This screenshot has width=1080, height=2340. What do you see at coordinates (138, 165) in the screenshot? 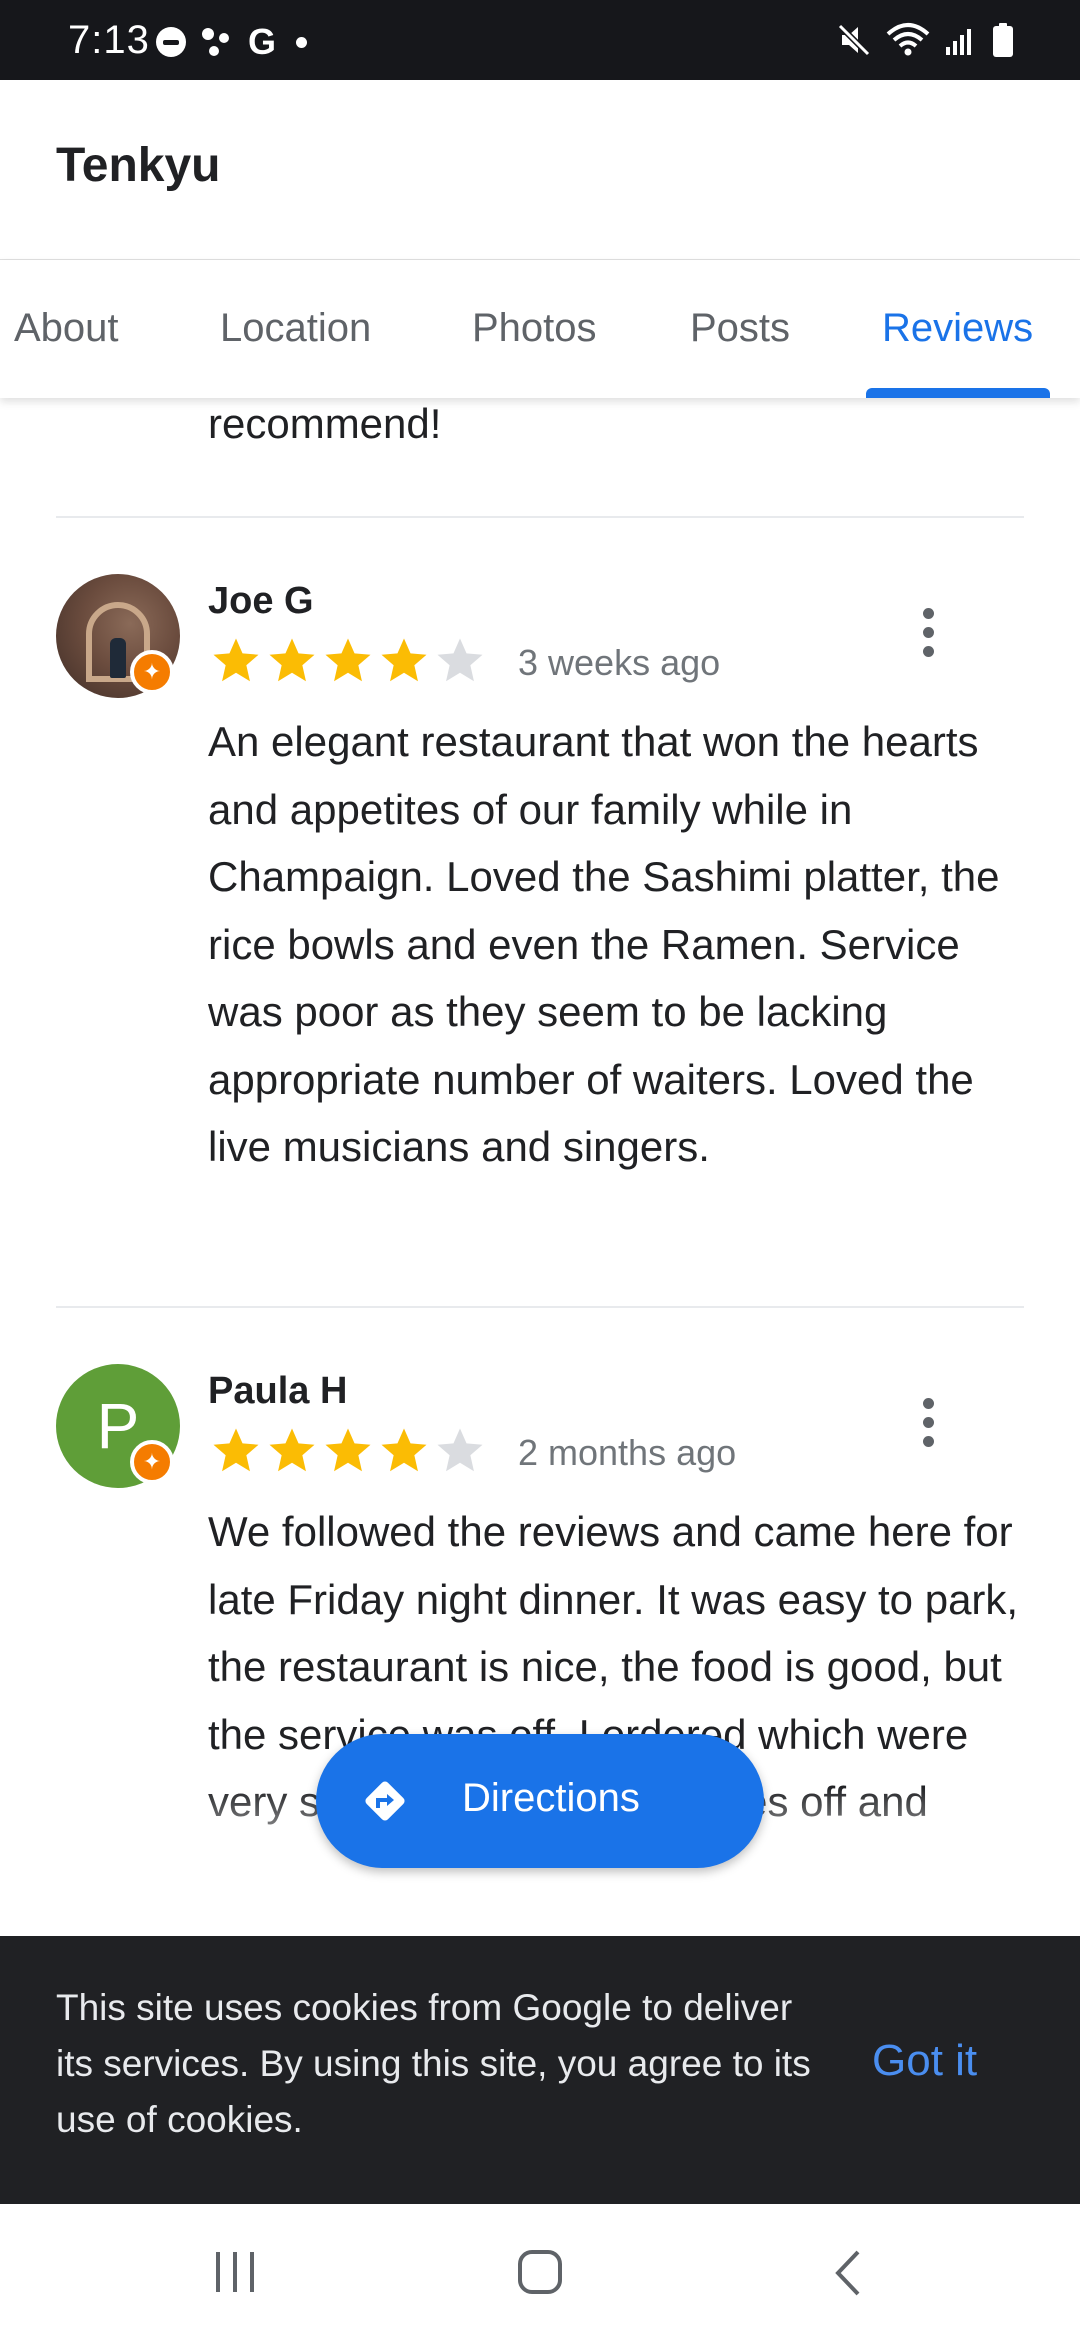
I see `page-title: Tenkyu` at bounding box center [138, 165].